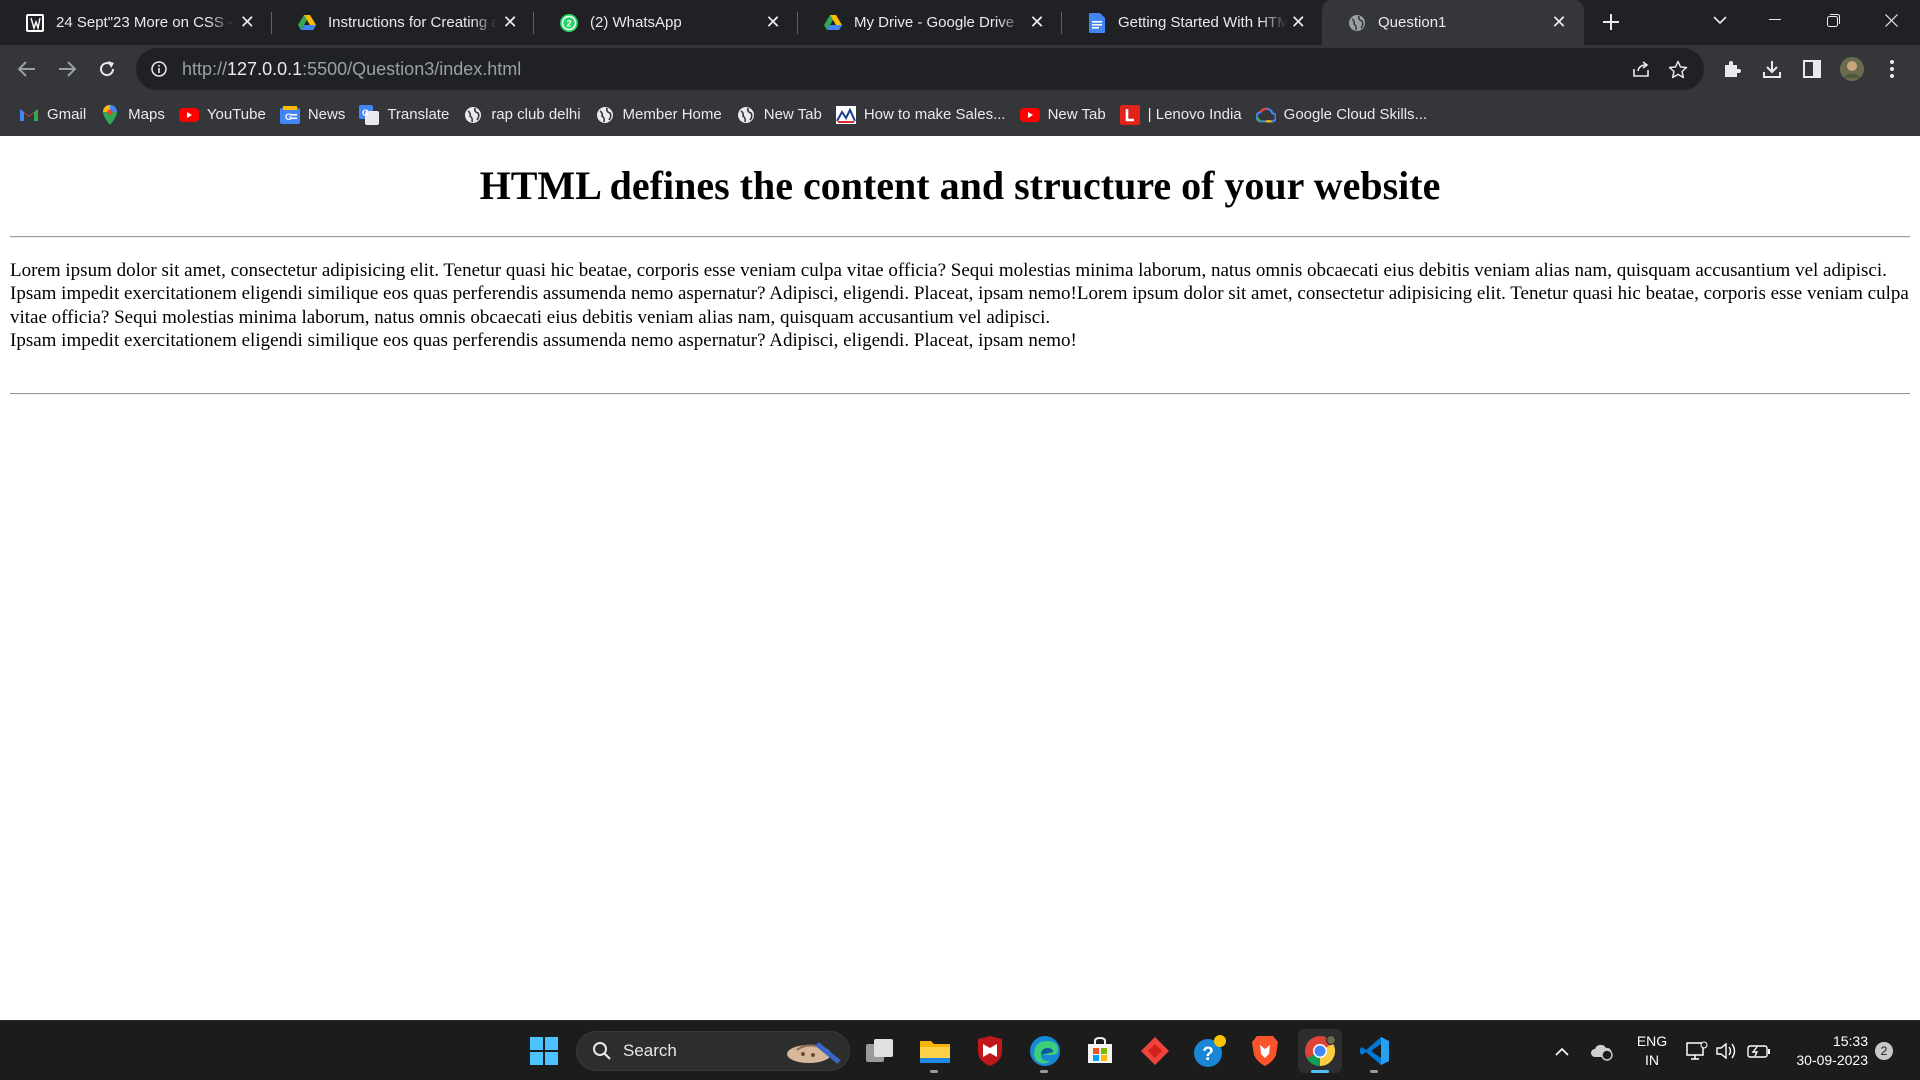 The image size is (1920, 1080). I want to click on menu-kebab-icon, so click(1892, 69).